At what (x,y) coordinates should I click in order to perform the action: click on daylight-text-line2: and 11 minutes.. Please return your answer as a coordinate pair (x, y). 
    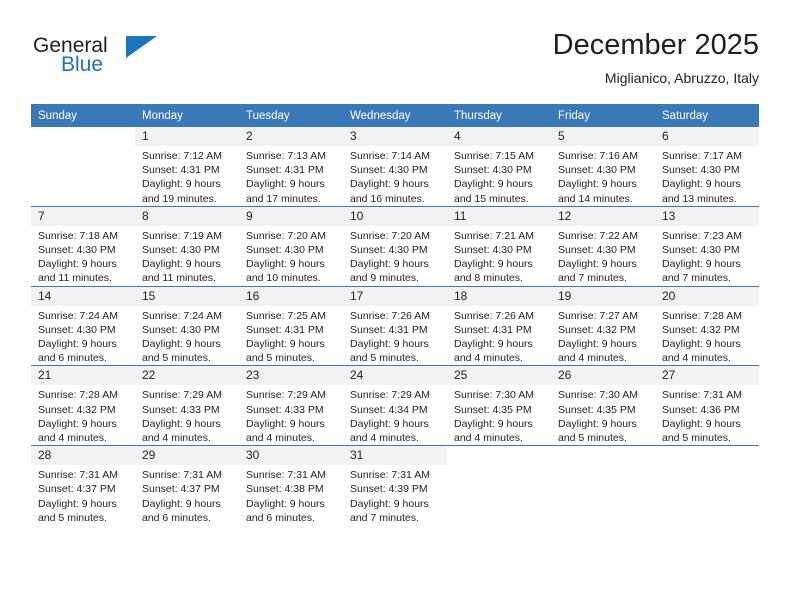
    Looking at the image, I should click on (75, 278).